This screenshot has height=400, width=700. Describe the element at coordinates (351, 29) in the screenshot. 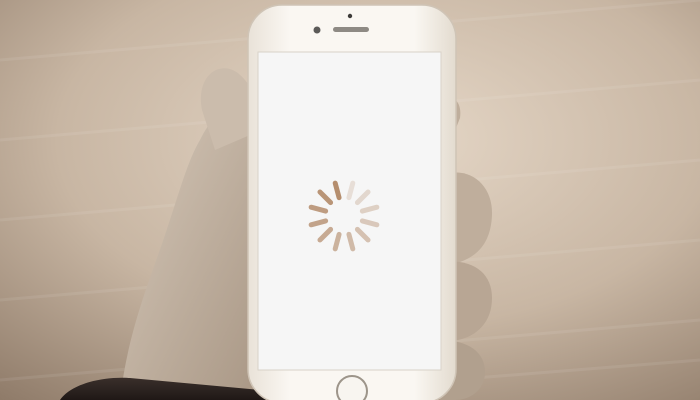

I see `earpiece-speaker` at that location.